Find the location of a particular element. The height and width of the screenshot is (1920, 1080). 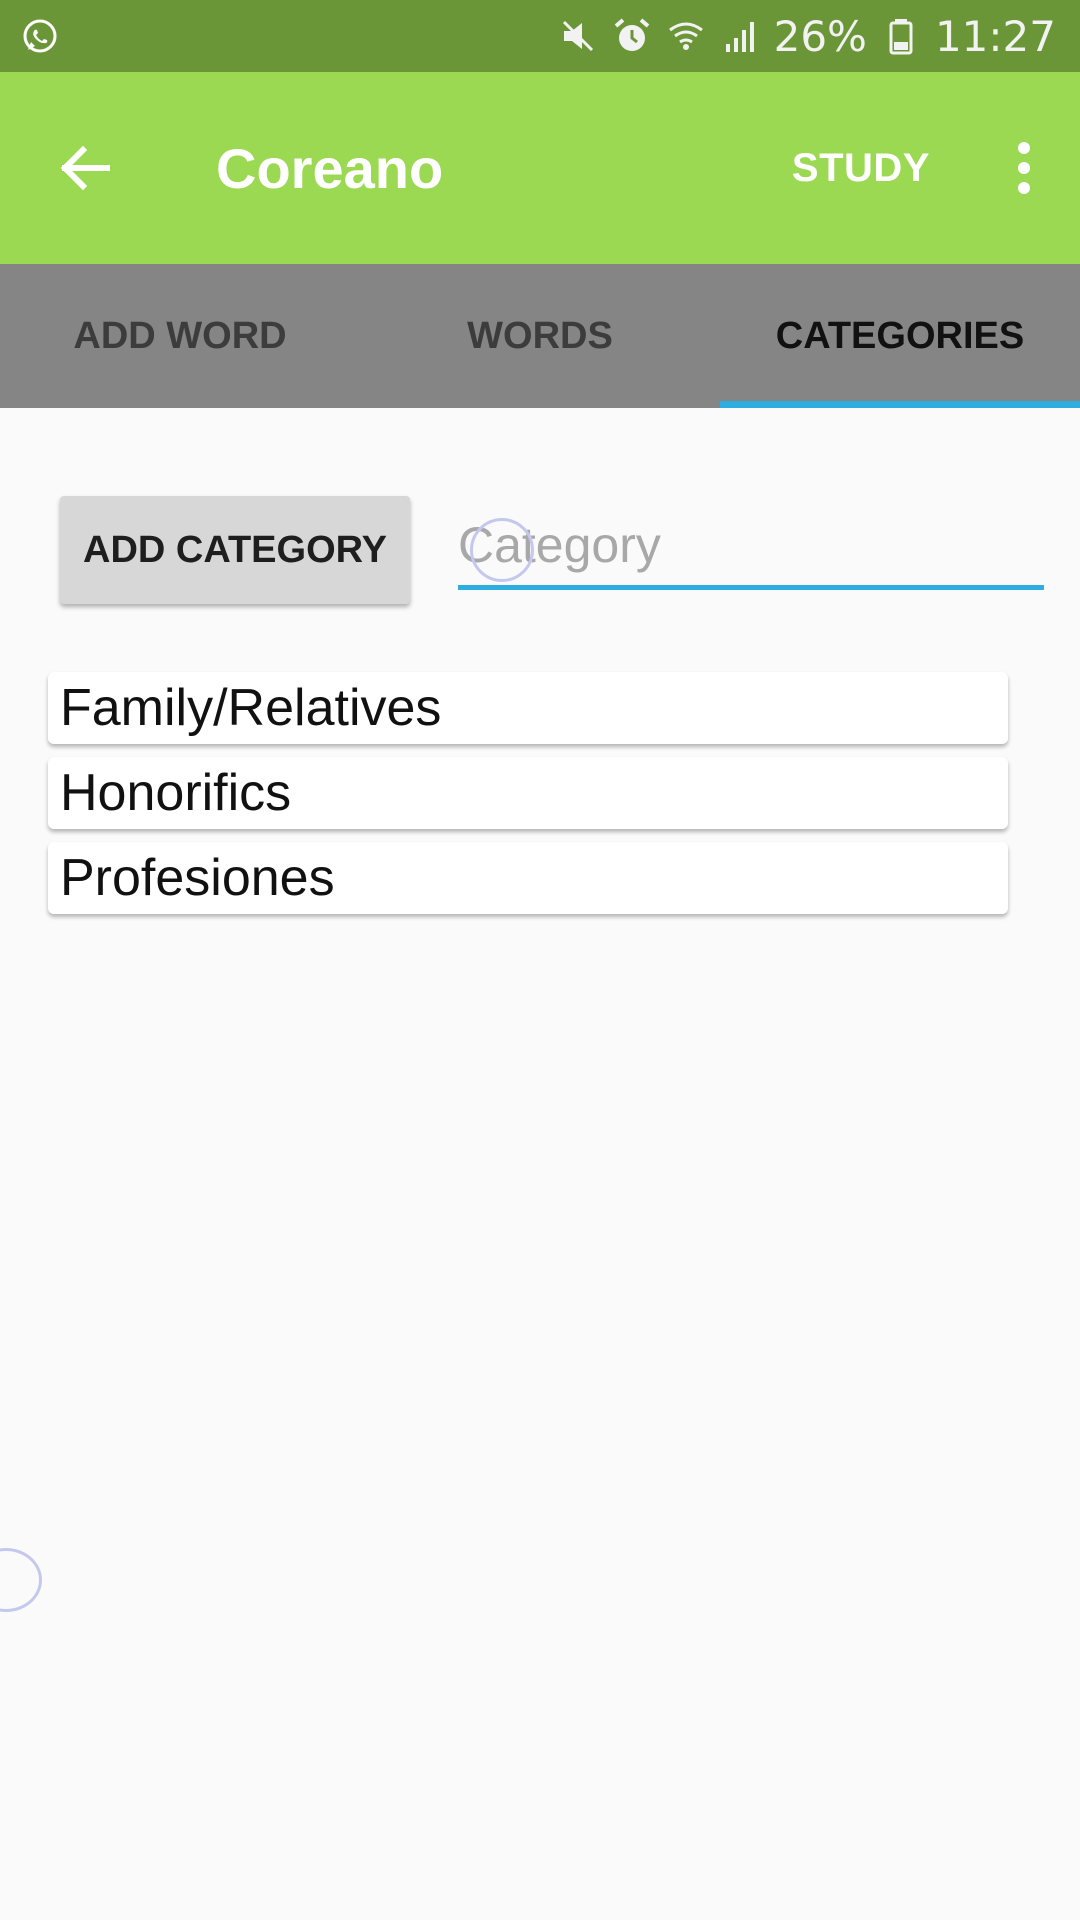

tab-add-word: ADD WORD is located at coordinates (180, 336).